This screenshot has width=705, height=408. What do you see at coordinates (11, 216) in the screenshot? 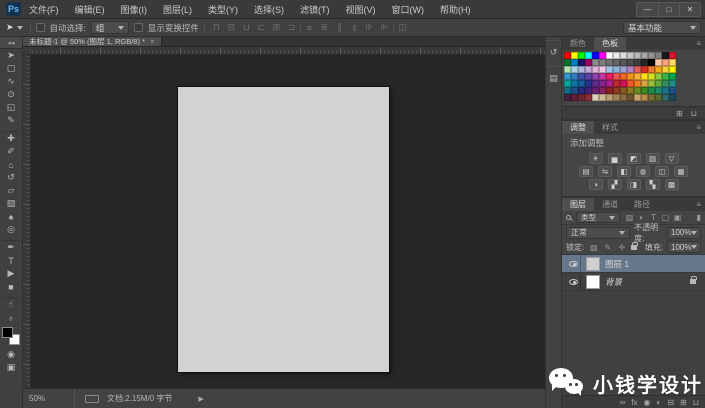
I see `blur-tool: ♠` at bounding box center [11, 216].